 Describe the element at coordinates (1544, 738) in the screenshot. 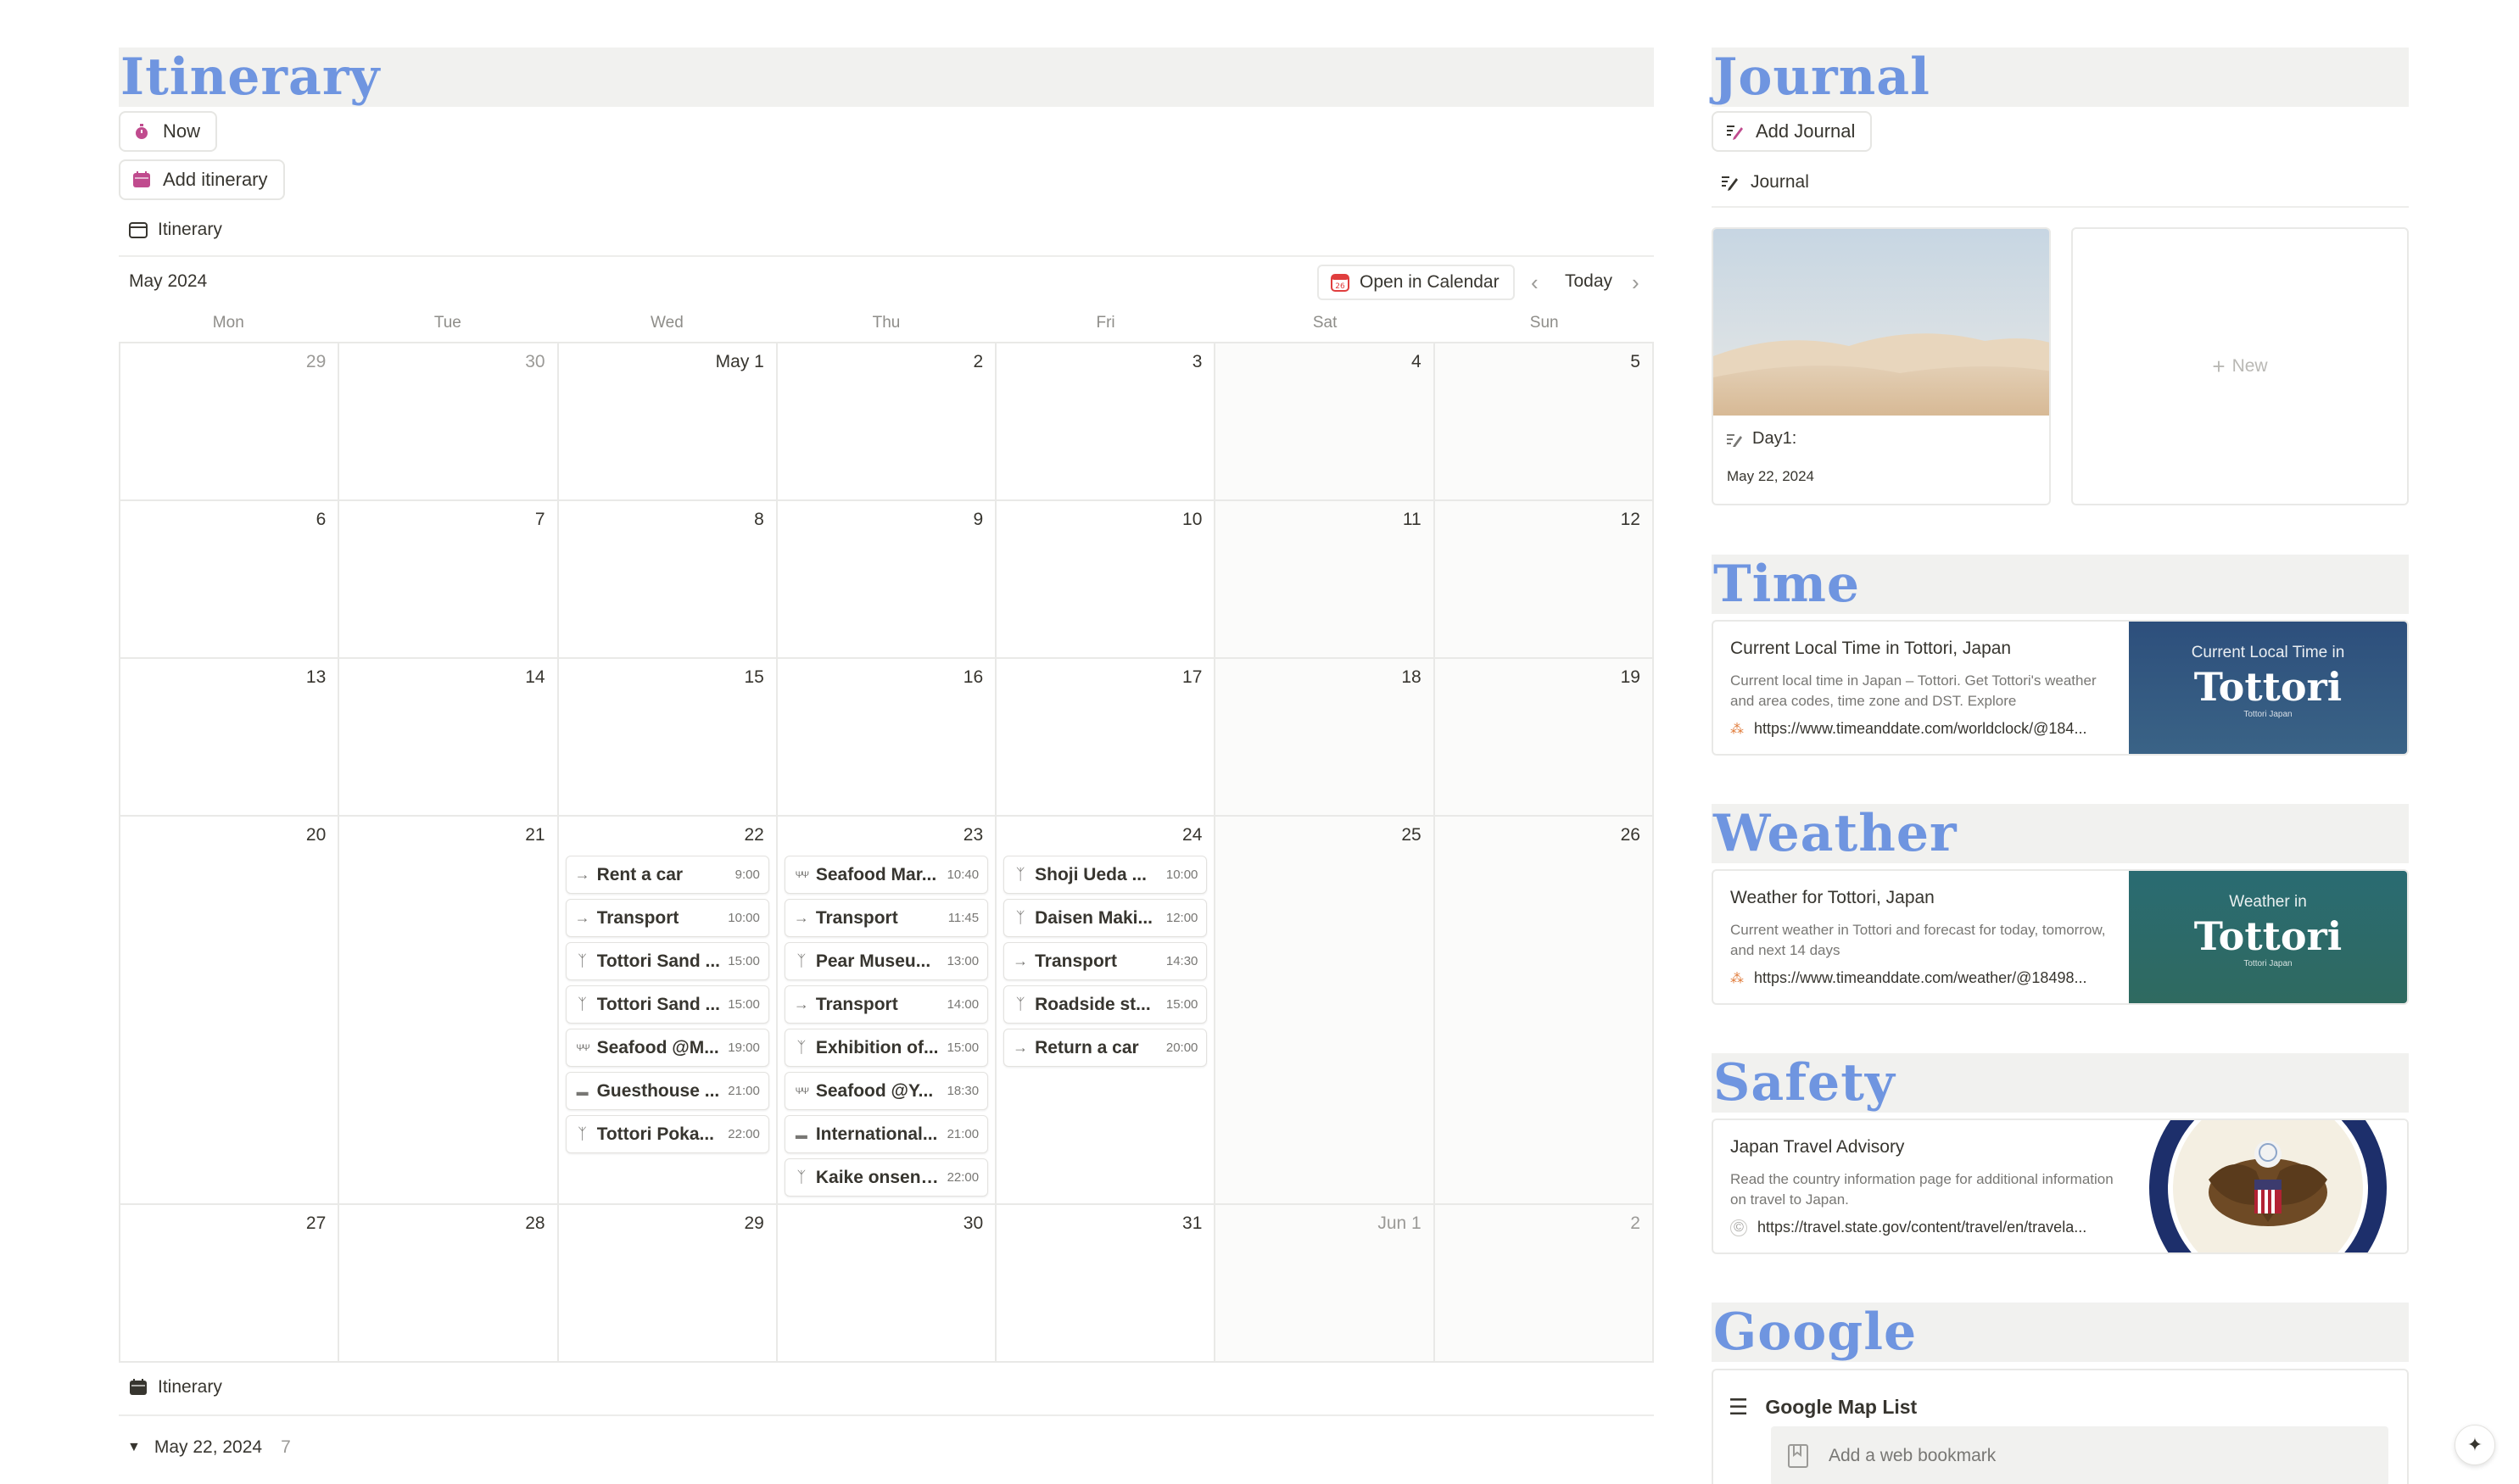

I see `calendar-day-cell: 19` at that location.